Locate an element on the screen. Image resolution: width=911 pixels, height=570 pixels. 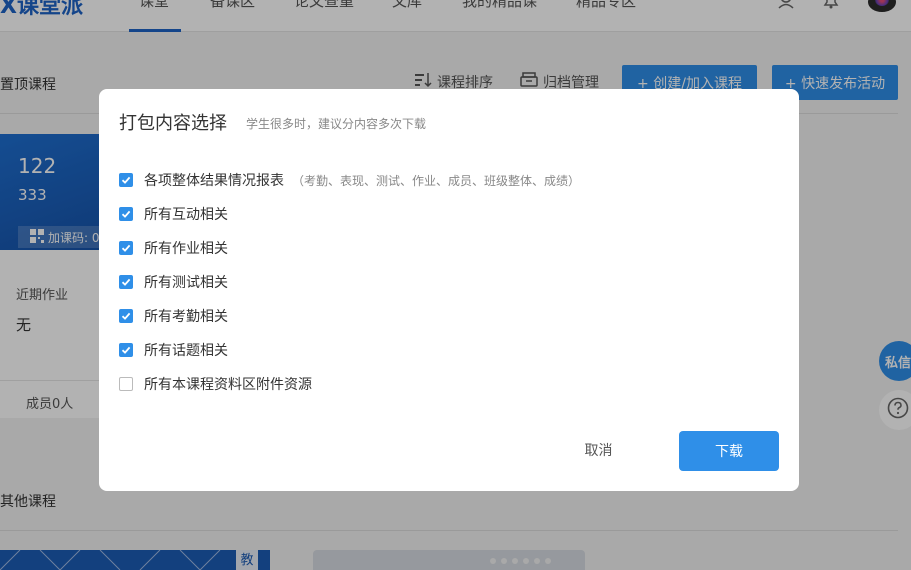
option-attachments: 所有本课程资料区附件资源 is located at coordinates (215, 384).